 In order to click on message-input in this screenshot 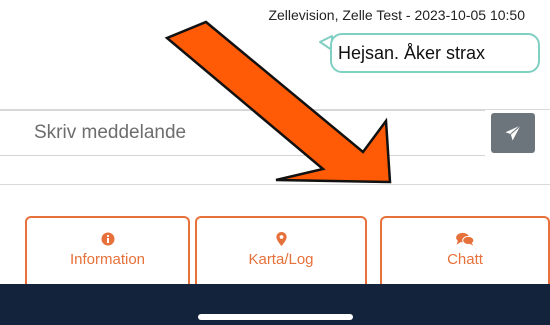, I will do `click(242, 133)`.